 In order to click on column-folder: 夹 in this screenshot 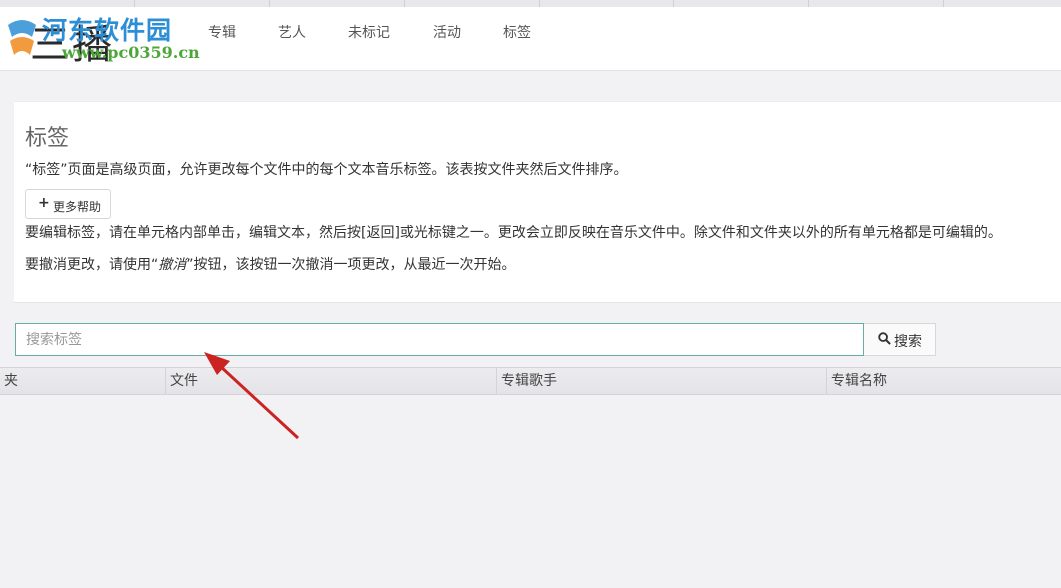, I will do `click(83, 381)`.